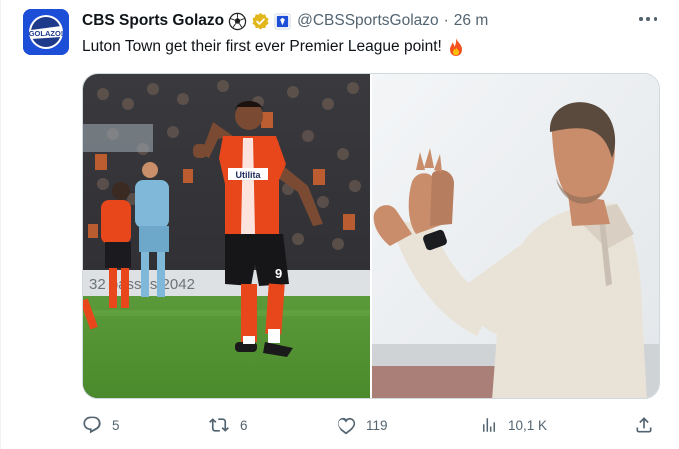 The width and height of the screenshot is (679, 449). What do you see at coordinates (528, 425) in the screenshot?
I see `views-count: 10,1 K` at bounding box center [528, 425].